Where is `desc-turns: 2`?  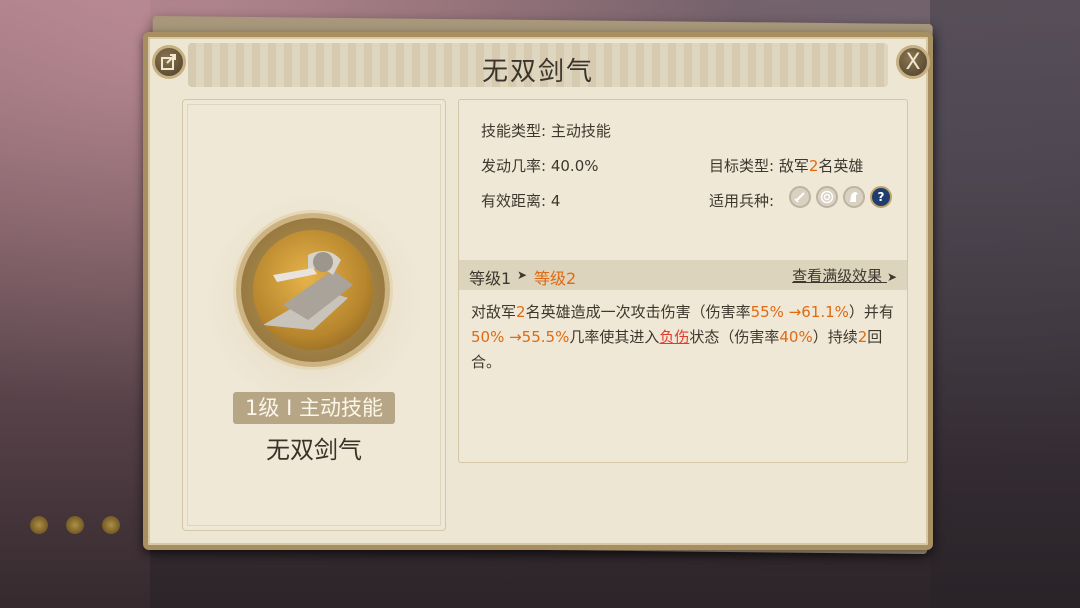 desc-turns: 2 is located at coordinates (862, 337).